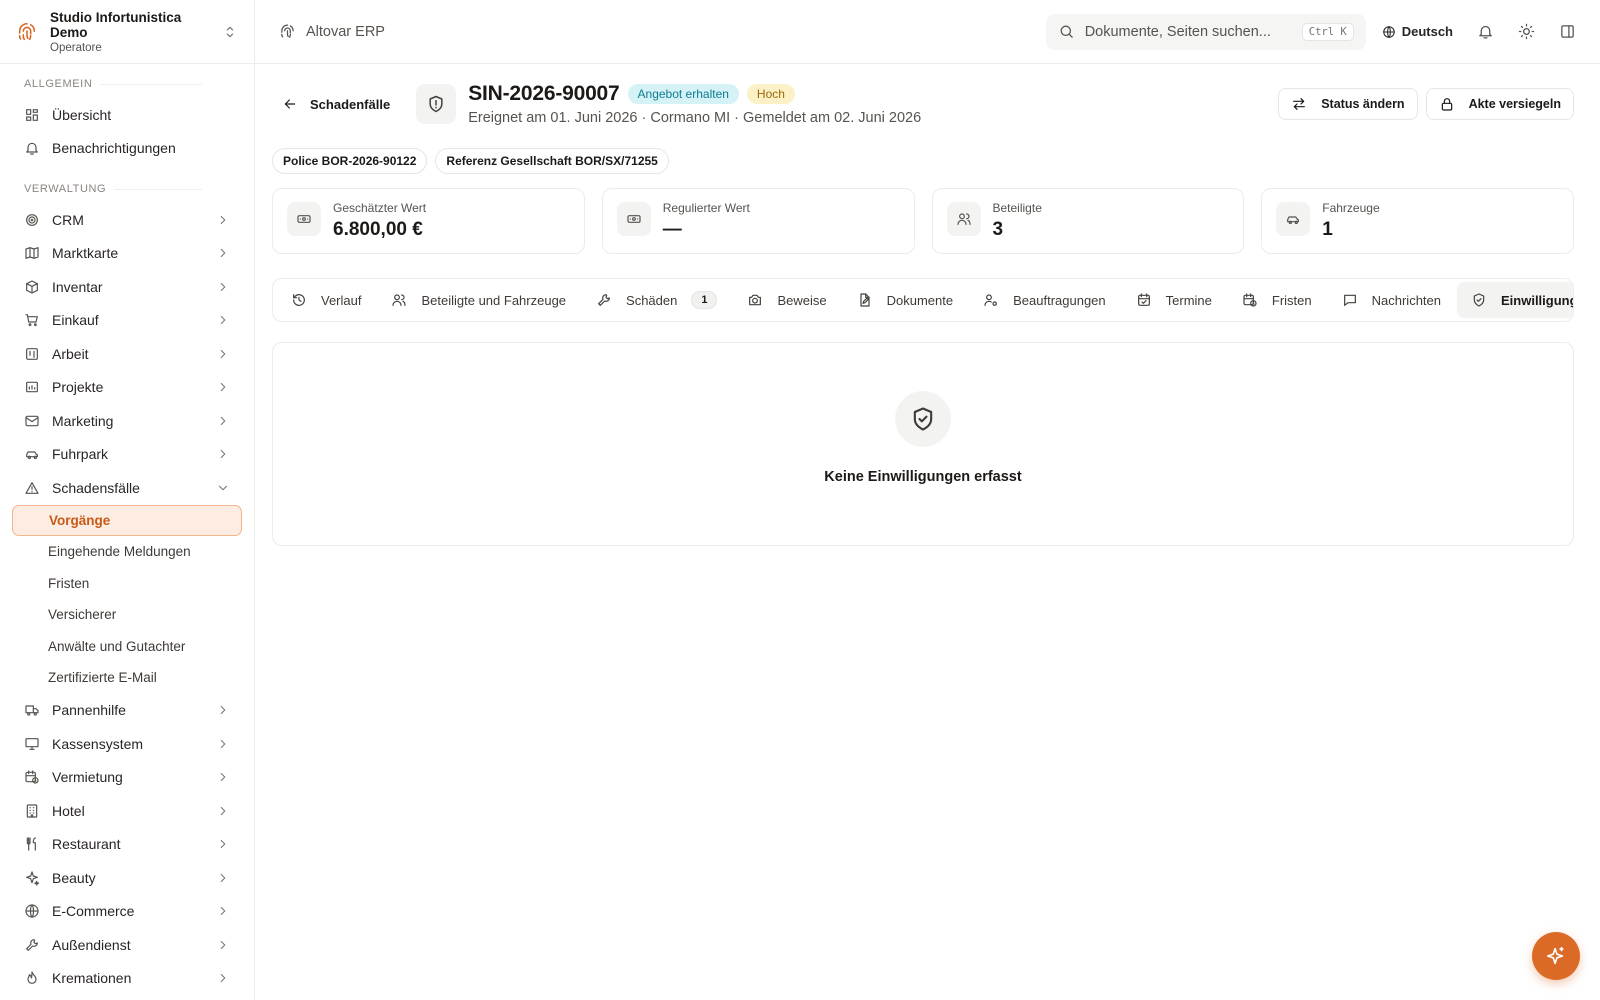 The image size is (1600, 1000). I want to click on seal-file-button: Akte versiegeln, so click(1499, 104).